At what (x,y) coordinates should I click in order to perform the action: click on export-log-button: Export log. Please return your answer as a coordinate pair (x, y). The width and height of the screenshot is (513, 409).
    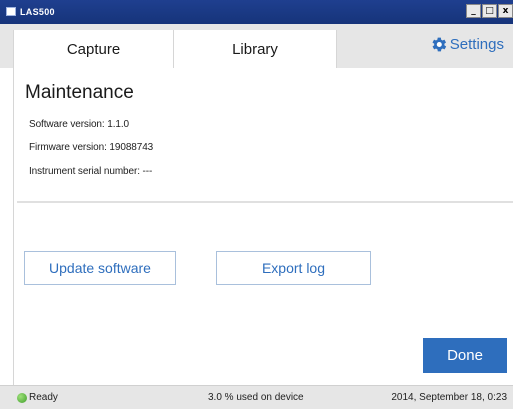
    Looking at the image, I should click on (293, 268).